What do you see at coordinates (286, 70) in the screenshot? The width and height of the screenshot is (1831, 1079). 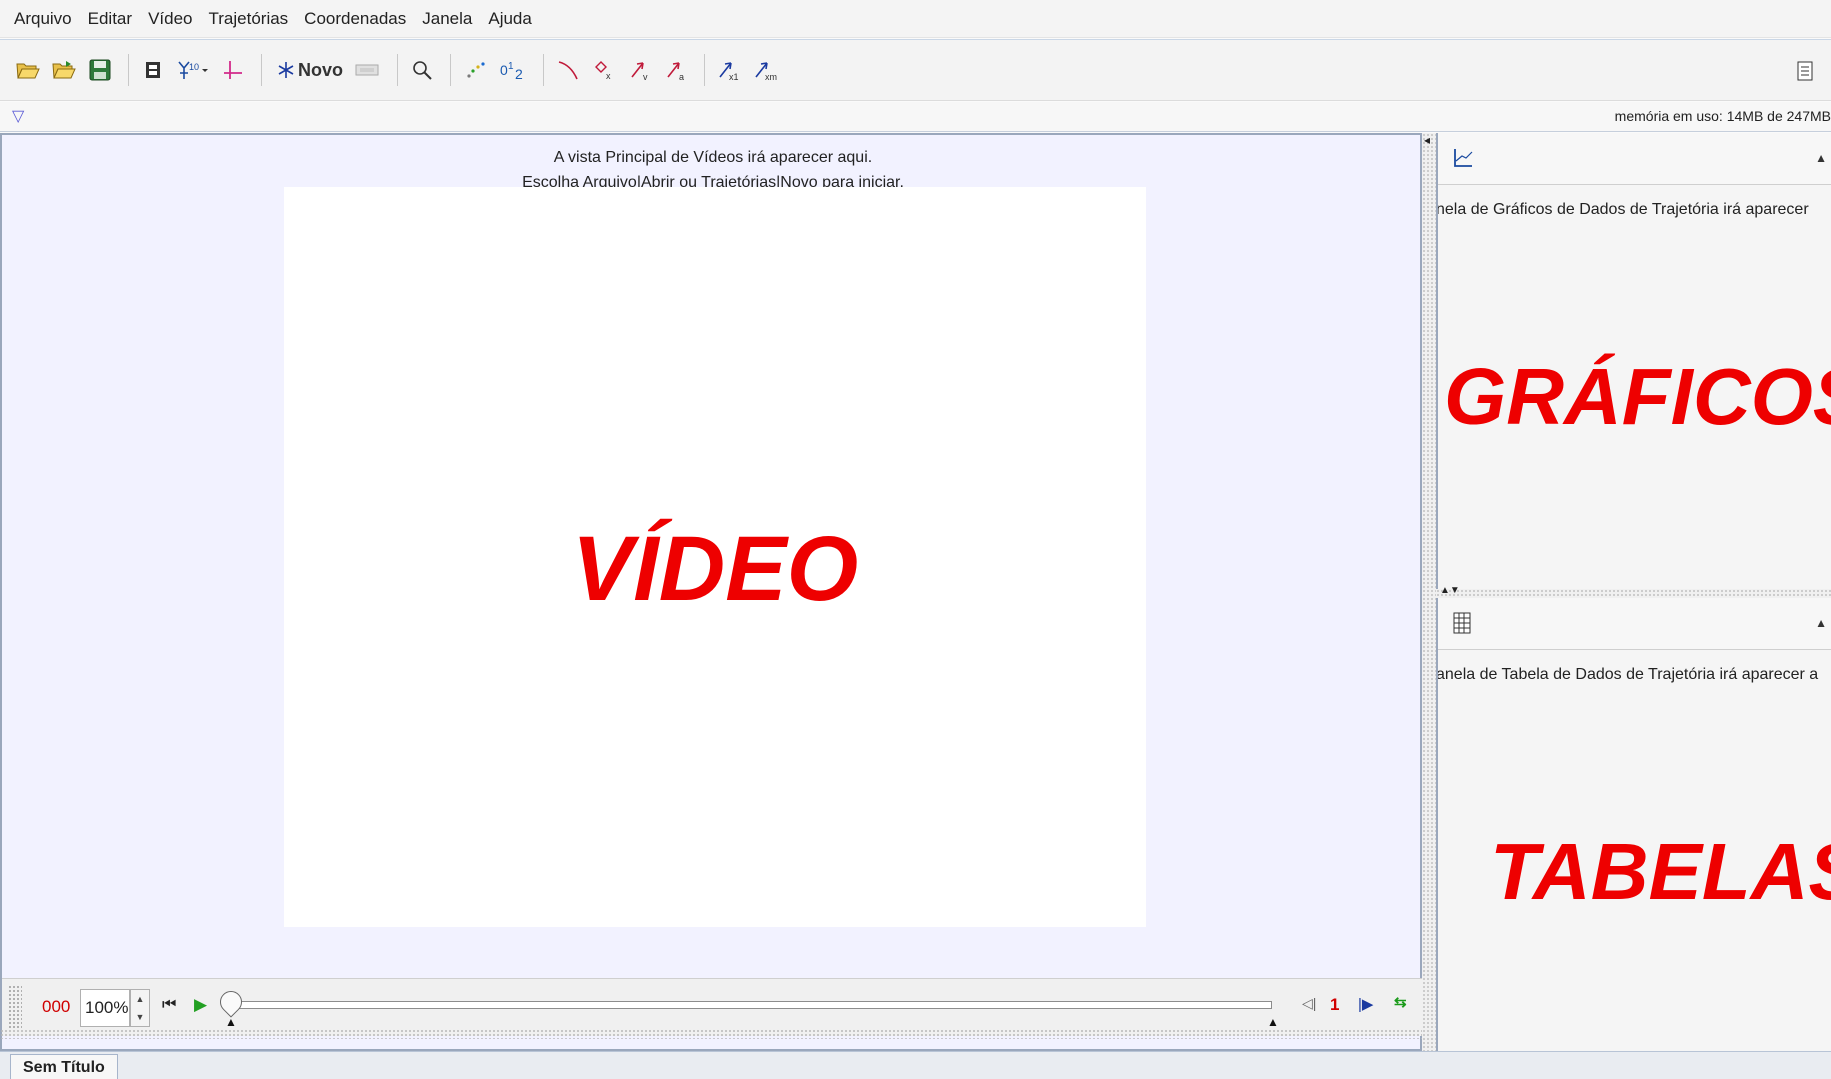 I see `asterisk-icon` at bounding box center [286, 70].